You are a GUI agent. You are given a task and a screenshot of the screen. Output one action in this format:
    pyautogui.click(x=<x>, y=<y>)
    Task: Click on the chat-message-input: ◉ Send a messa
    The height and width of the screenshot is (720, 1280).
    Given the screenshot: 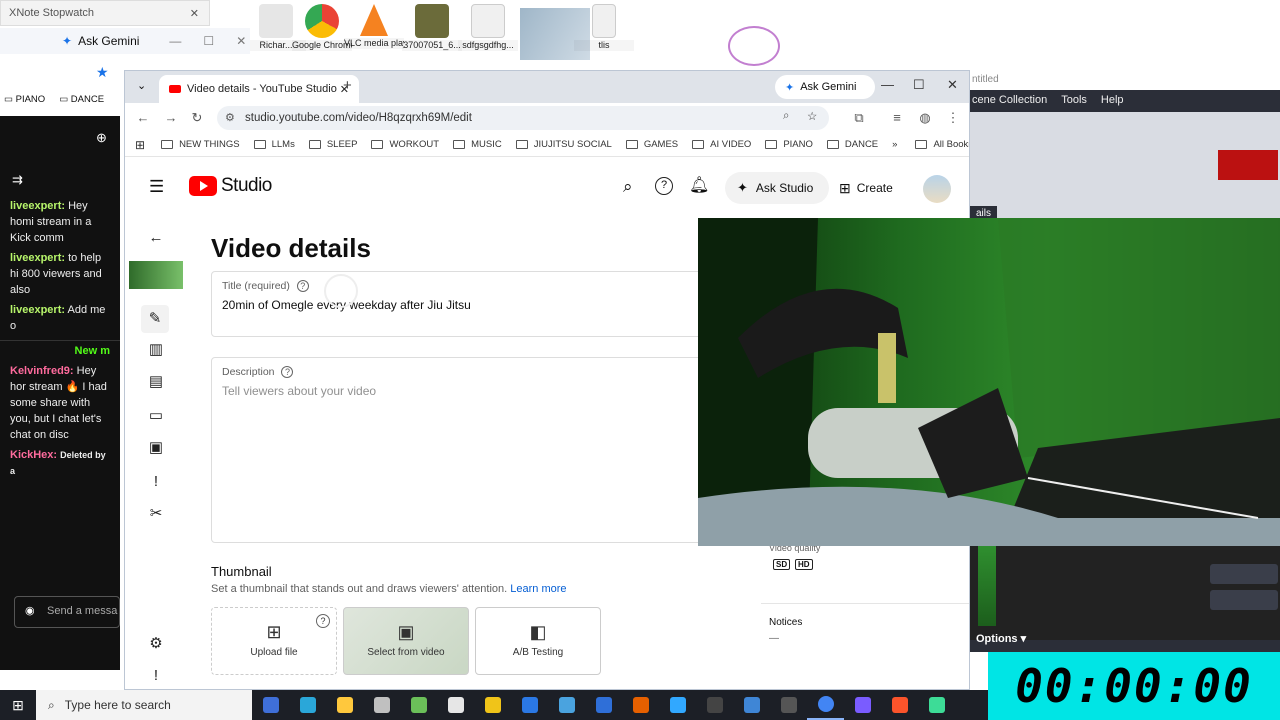 What is the action you would take?
    pyautogui.click(x=67, y=612)
    